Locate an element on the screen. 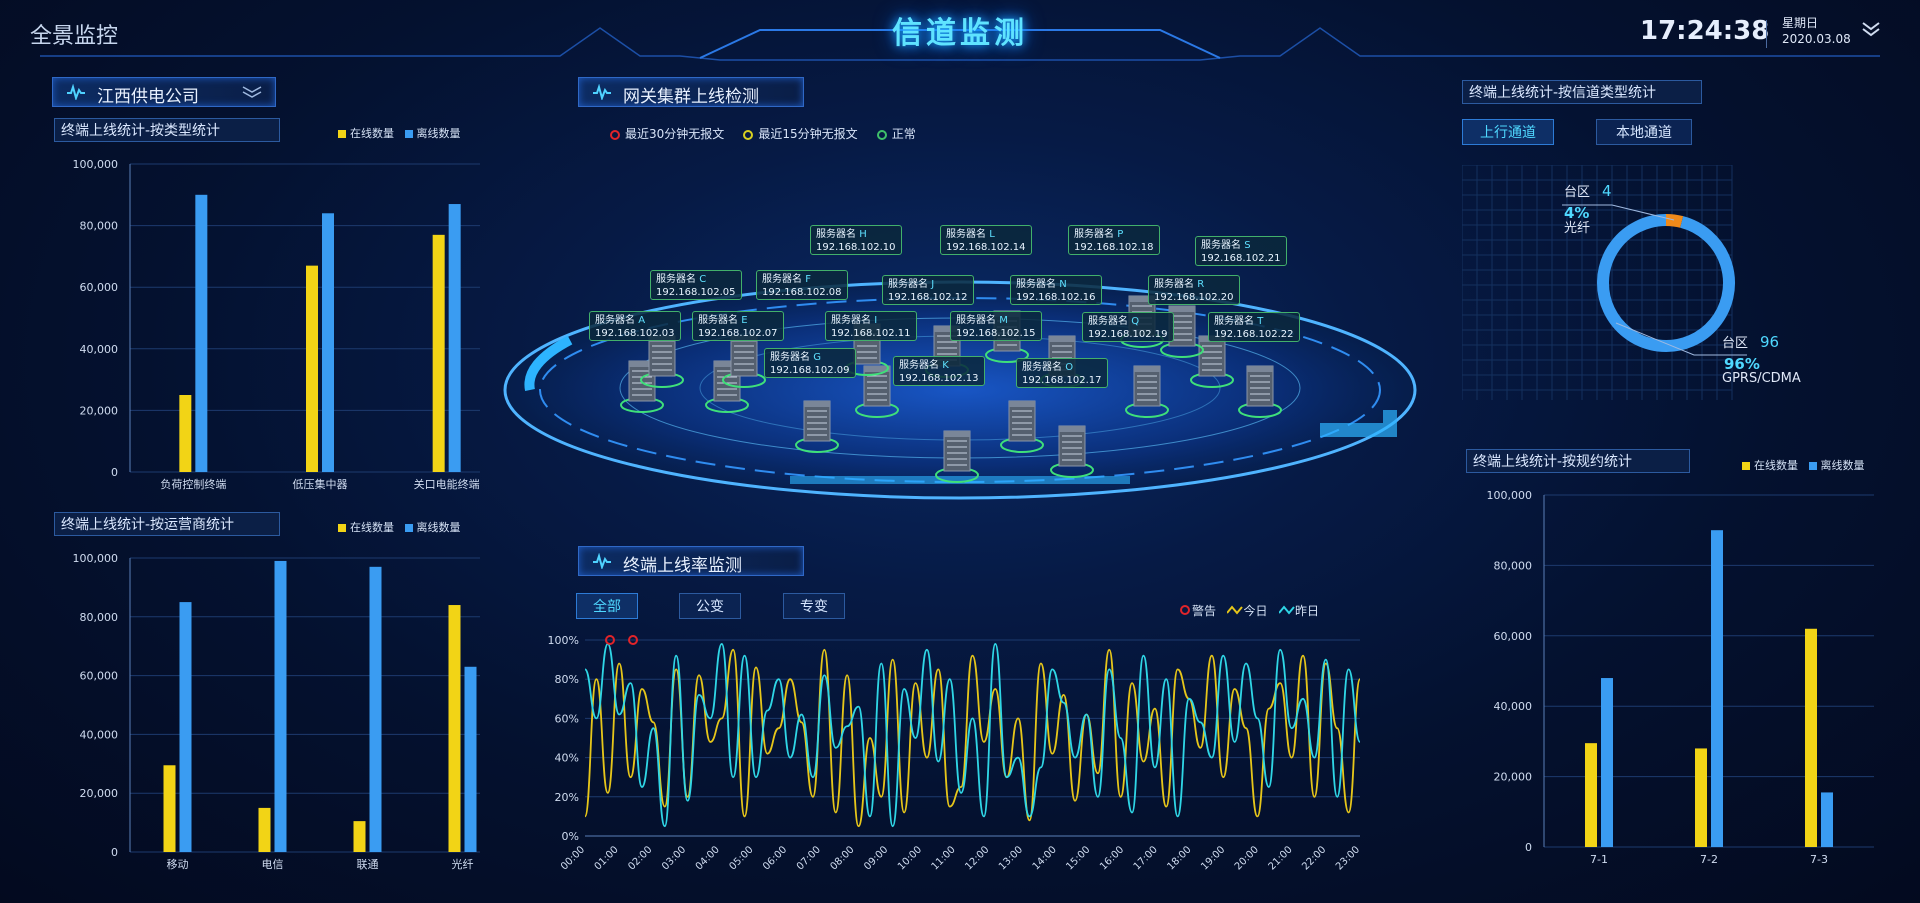 Image resolution: width=1920 pixels, height=903 pixels. server-label-a: 服务器名 A 192.168.102.03 is located at coordinates (635, 326).